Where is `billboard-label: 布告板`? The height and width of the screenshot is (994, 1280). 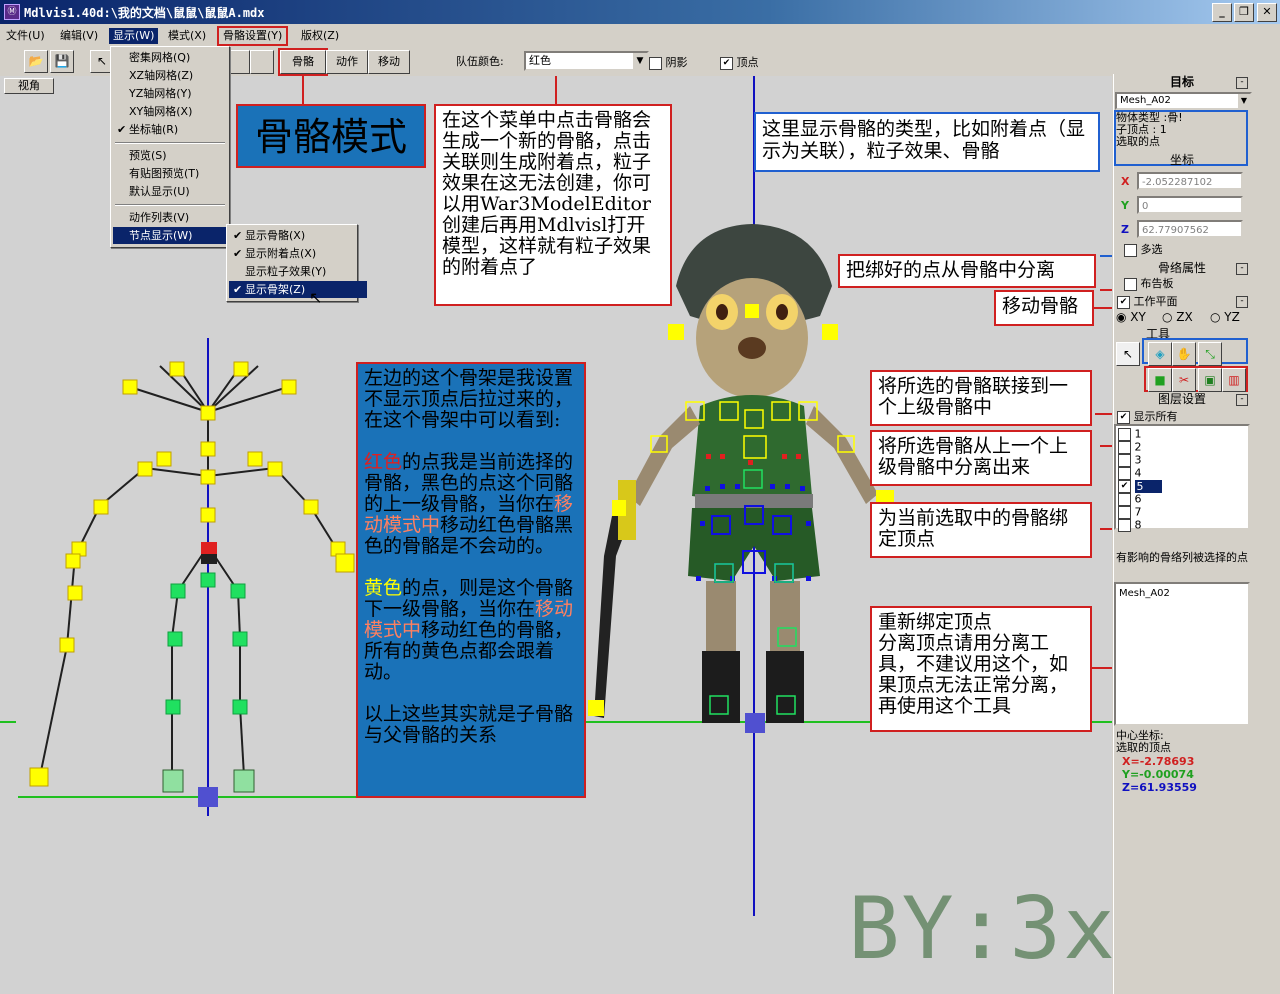 billboard-label: 布告板 is located at coordinates (1157, 283).